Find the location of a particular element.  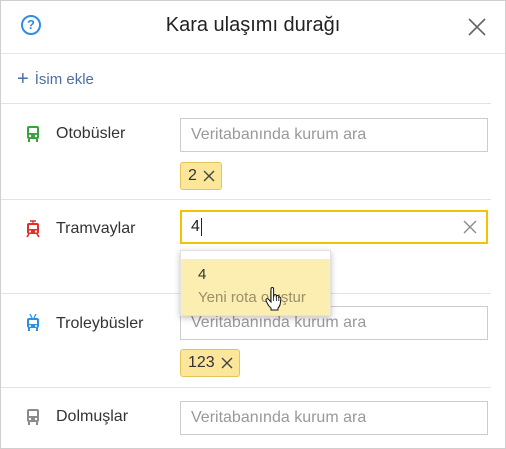

clear-input-icon is located at coordinates (470, 227).